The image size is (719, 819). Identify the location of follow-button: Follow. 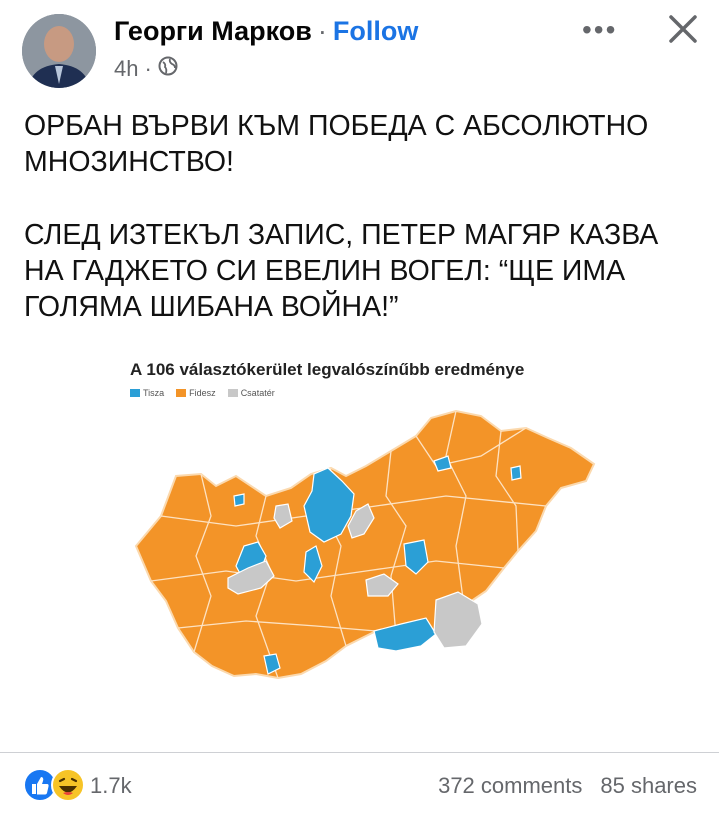
(375, 31).